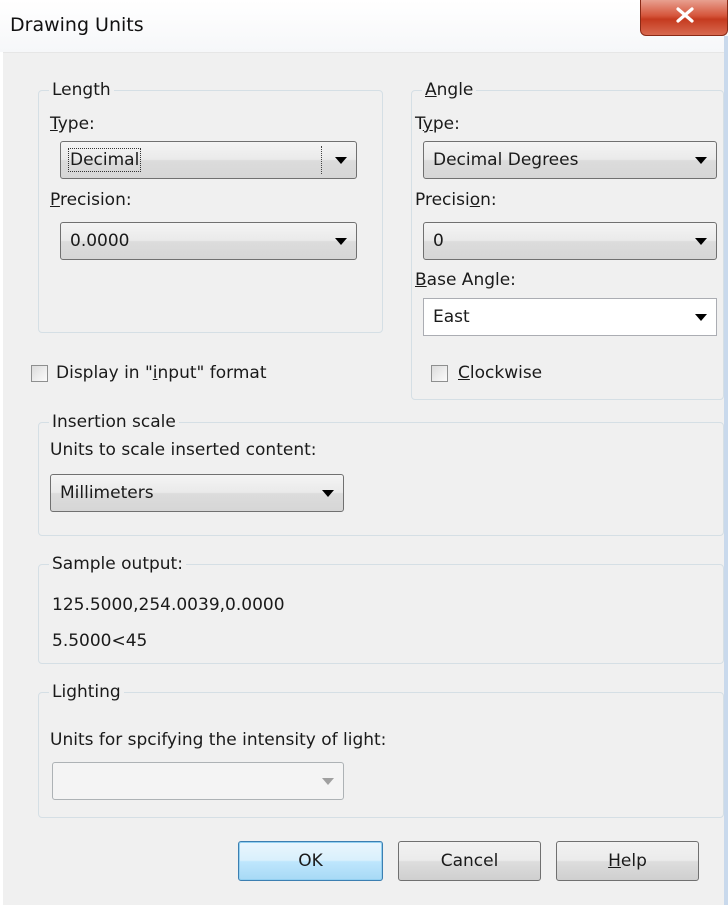  What do you see at coordinates (72, 124) in the screenshot?
I see `length-type-label: Type:` at bounding box center [72, 124].